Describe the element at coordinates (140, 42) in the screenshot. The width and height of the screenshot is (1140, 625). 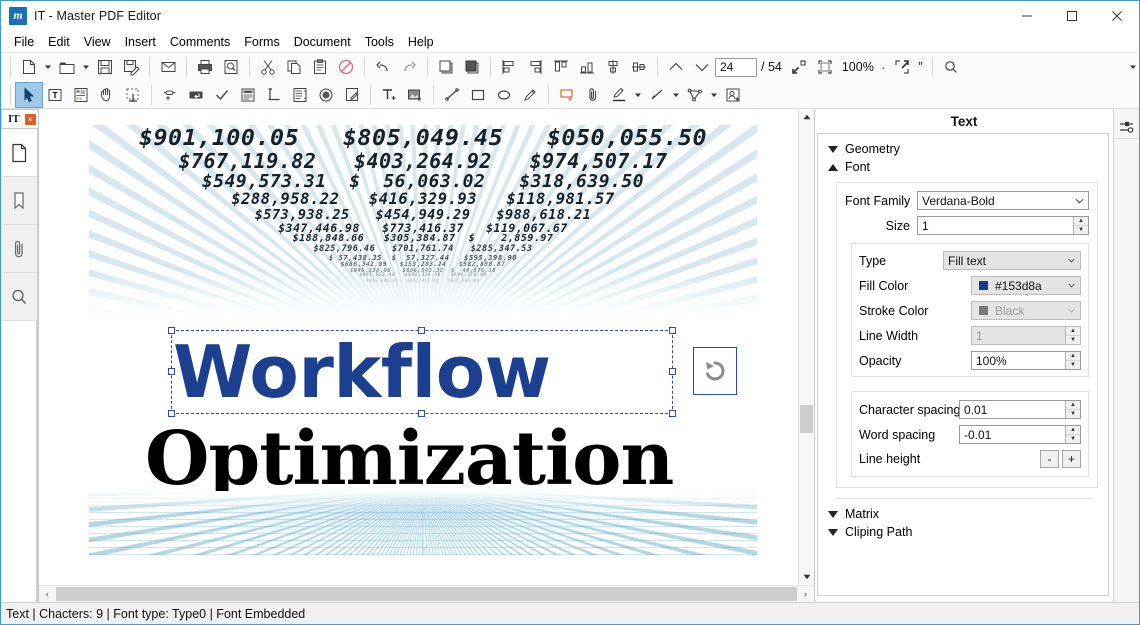
I see `menu-insert: Insert` at that location.